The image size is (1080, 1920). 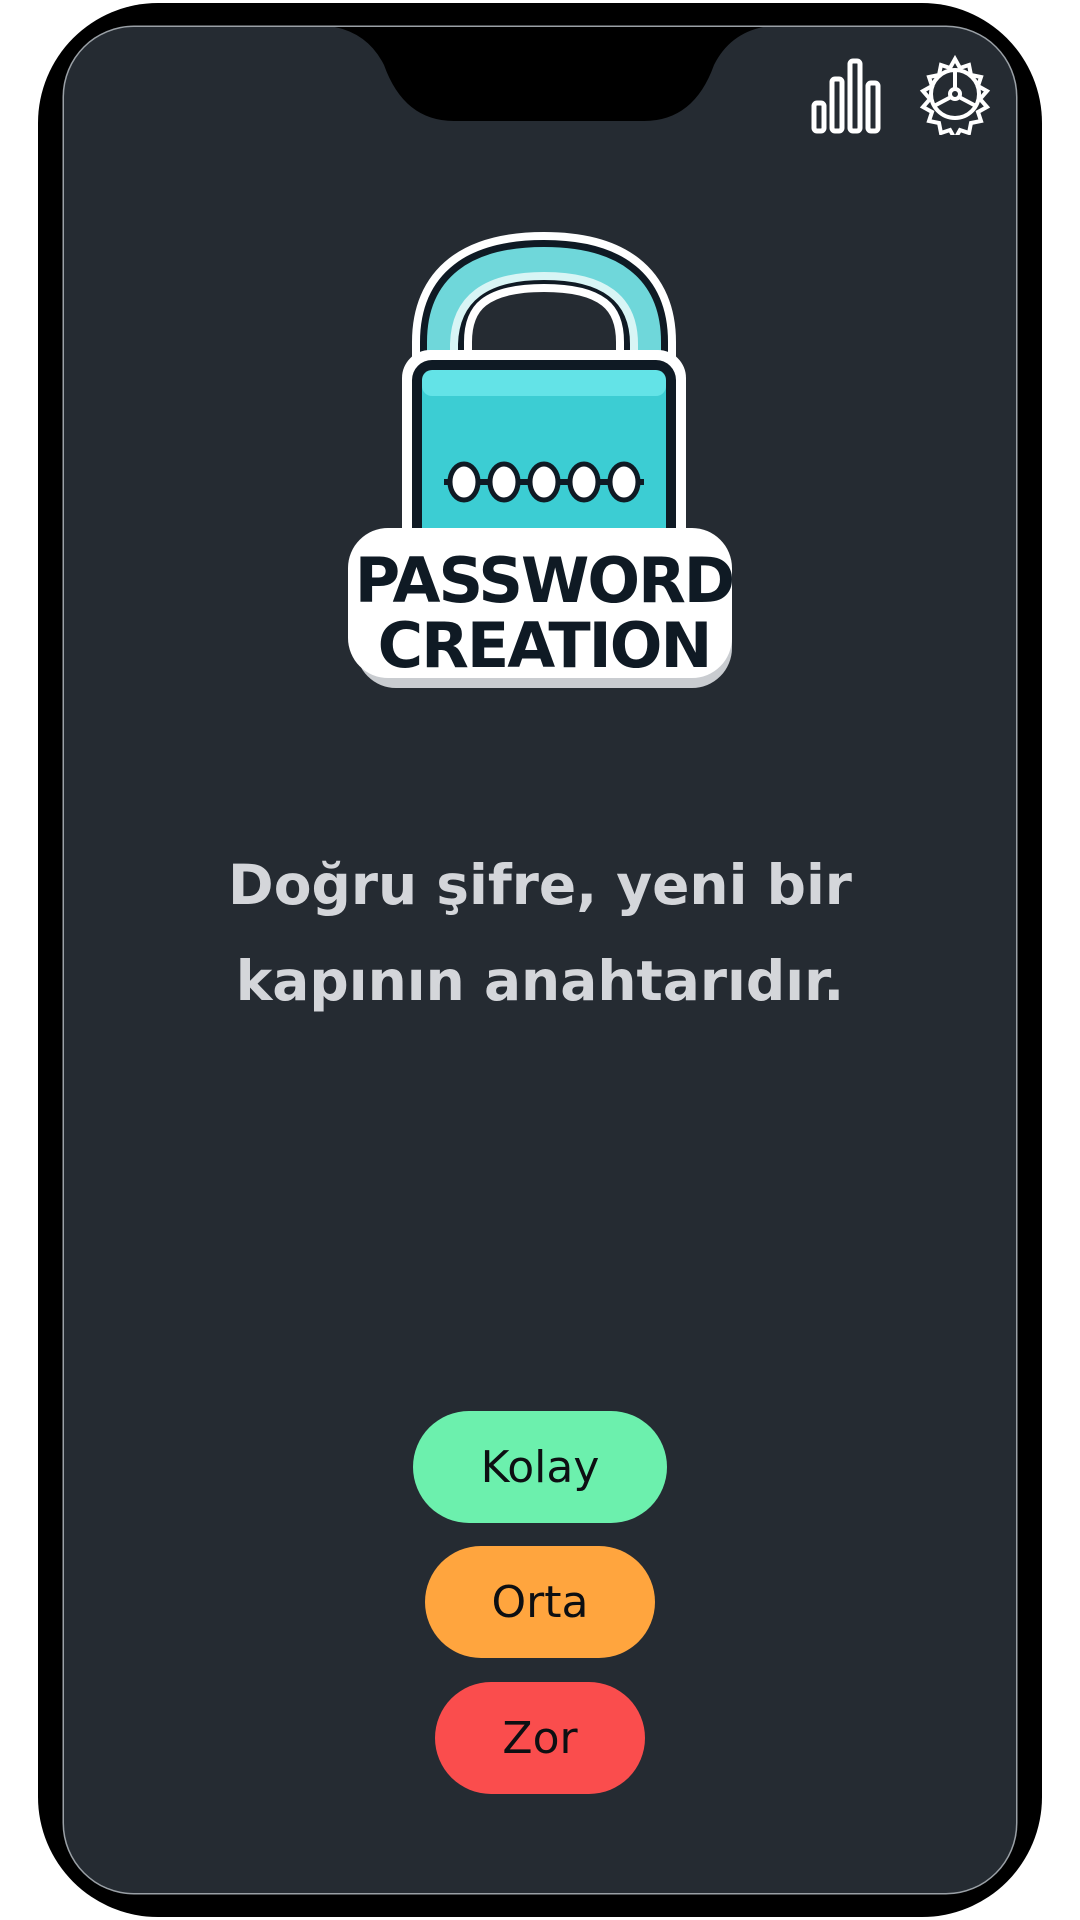 What do you see at coordinates (540, 1602) in the screenshot?
I see `medium-button: Orta` at bounding box center [540, 1602].